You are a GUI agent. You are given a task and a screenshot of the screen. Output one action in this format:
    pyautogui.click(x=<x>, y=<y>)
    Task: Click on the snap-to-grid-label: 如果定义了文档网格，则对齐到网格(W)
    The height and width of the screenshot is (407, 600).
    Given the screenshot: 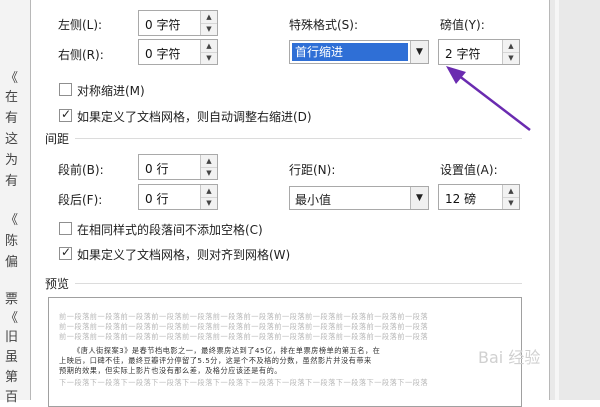 What is the action you would take?
    pyautogui.click(x=184, y=255)
    